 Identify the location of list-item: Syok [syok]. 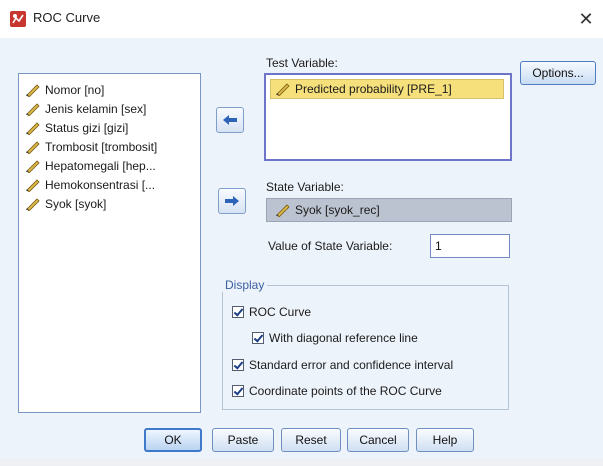
(109, 203).